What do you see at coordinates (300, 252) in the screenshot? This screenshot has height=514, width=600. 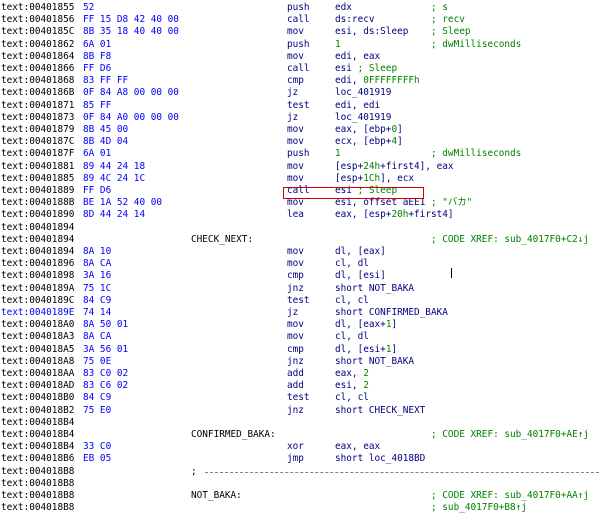 I see `listing-line: text:00401894 8A 10 mov dl, [eax]` at bounding box center [300, 252].